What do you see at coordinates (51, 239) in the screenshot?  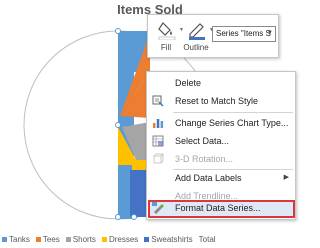 I see `legend-label: Tees` at bounding box center [51, 239].